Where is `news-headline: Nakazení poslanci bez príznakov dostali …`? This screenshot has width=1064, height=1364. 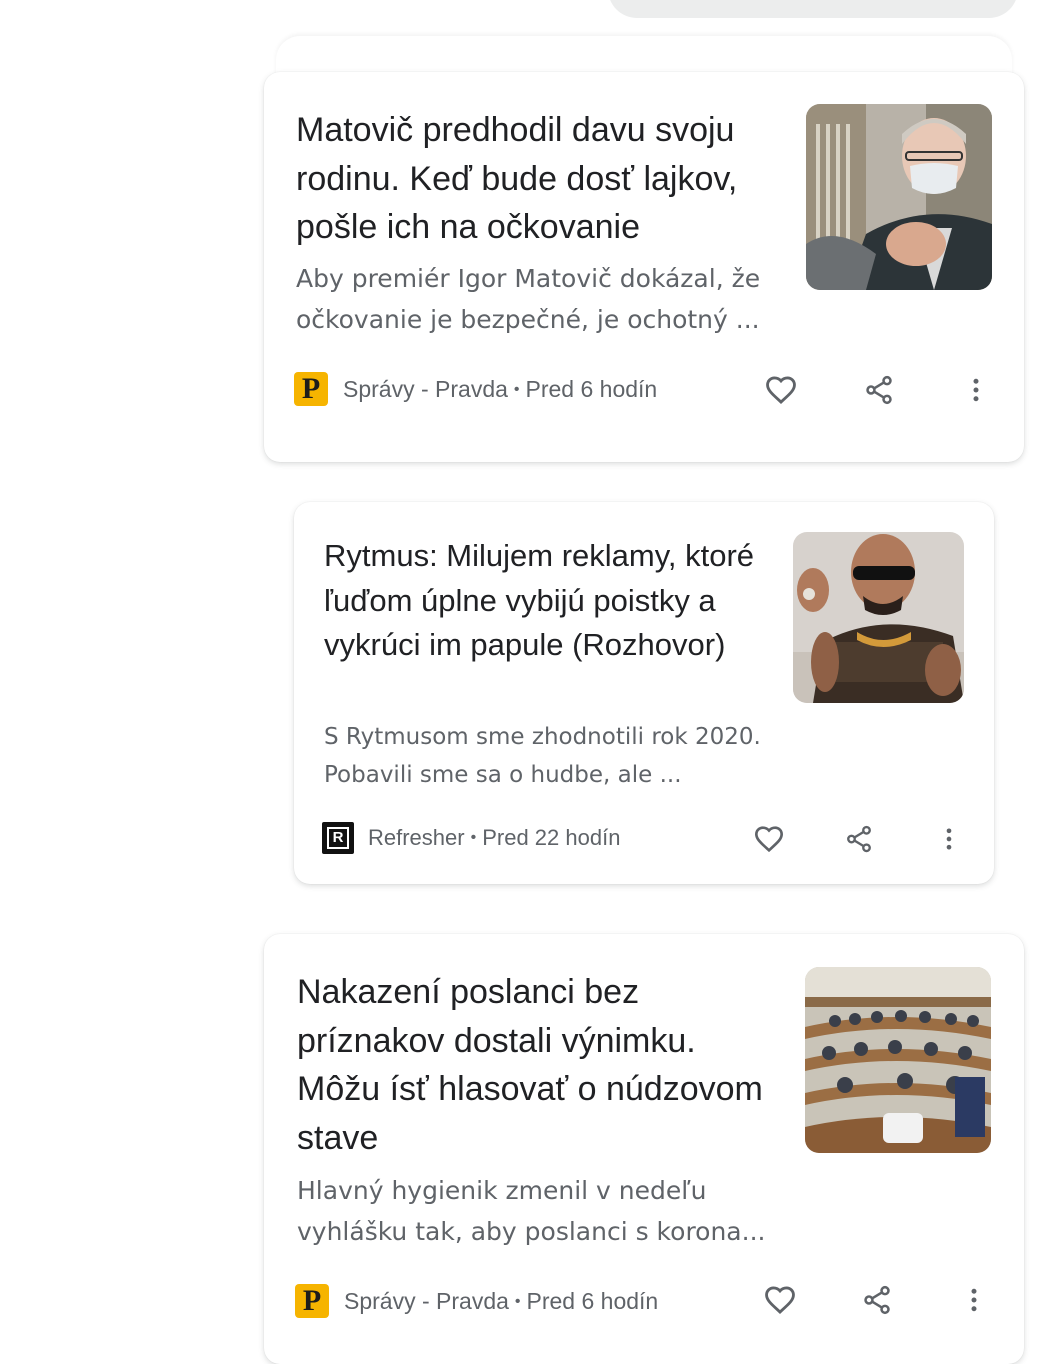 news-headline: Nakazení poslanci bez príznakov dostali … is located at coordinates (537, 1065).